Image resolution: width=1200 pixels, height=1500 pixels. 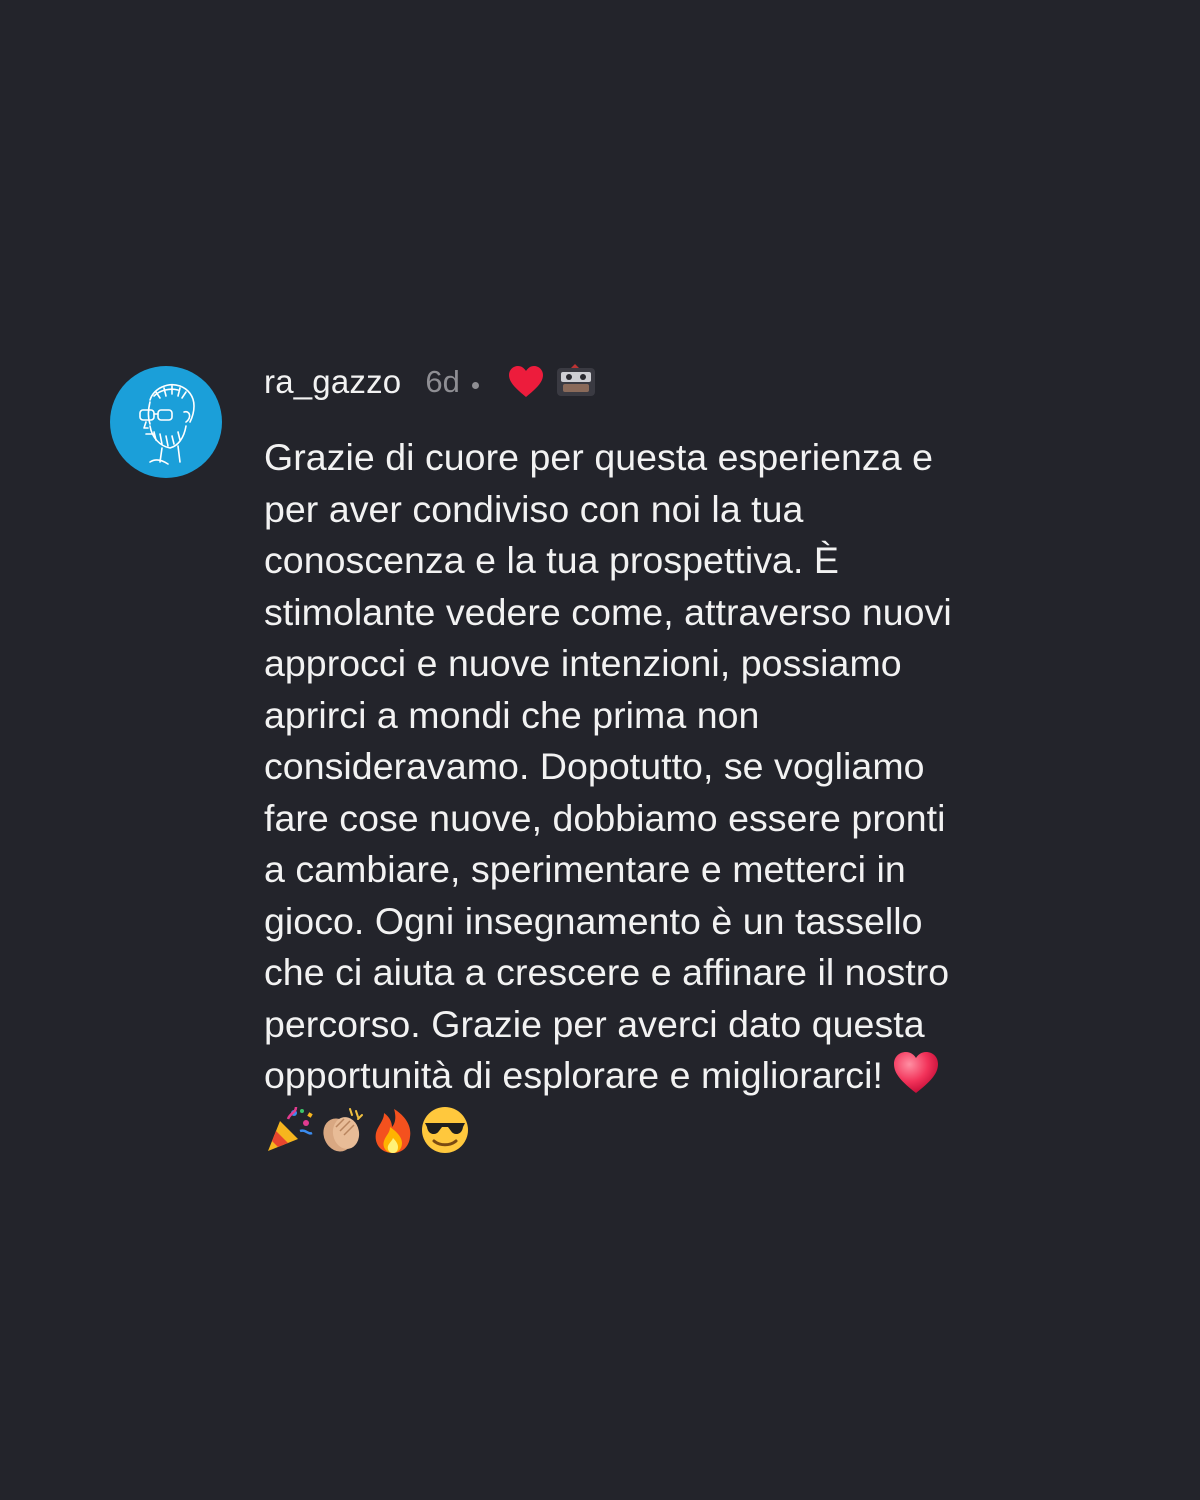 What do you see at coordinates (332, 382) in the screenshot?
I see `username-link: ra_gazzo` at bounding box center [332, 382].